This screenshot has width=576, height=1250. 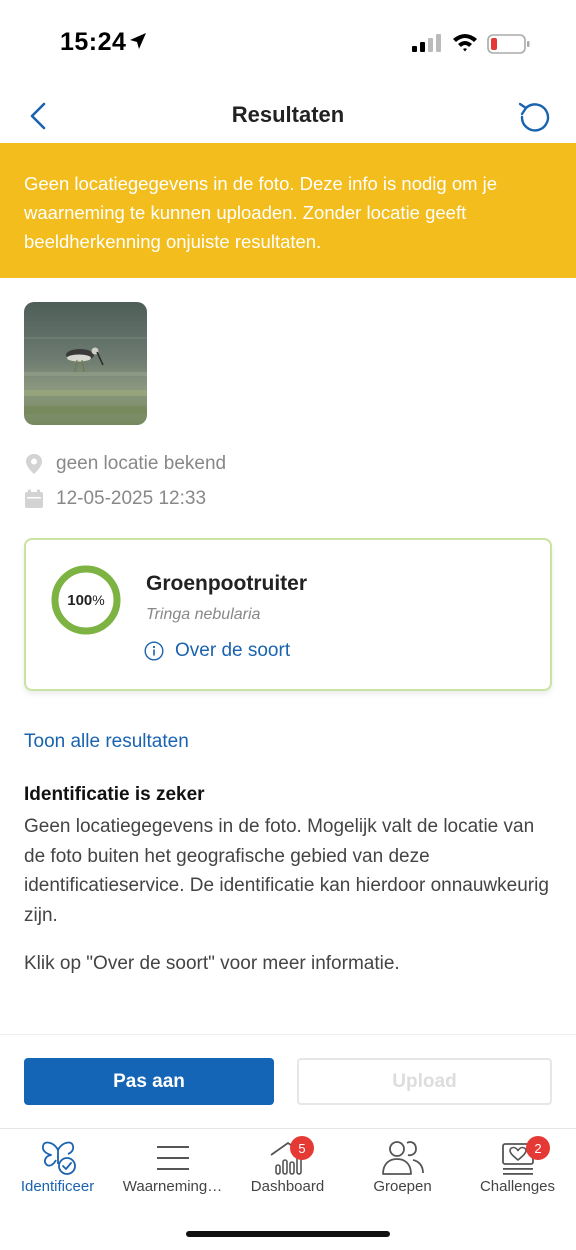 I want to click on confidence-label: 100%, so click(x=86, y=600).